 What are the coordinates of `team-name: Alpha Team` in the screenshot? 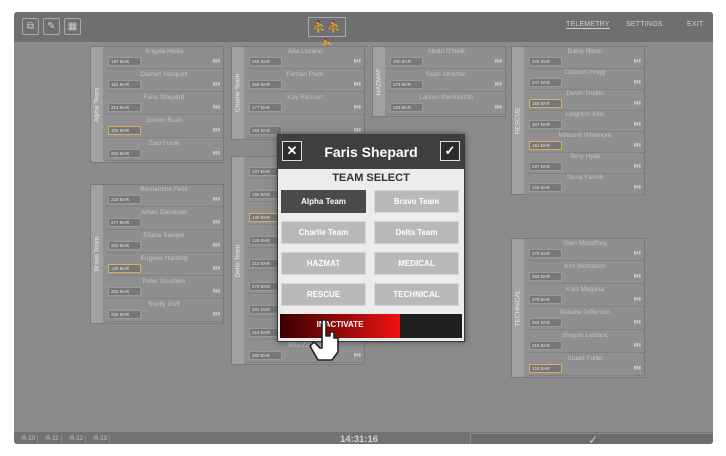 It's located at (97, 104).